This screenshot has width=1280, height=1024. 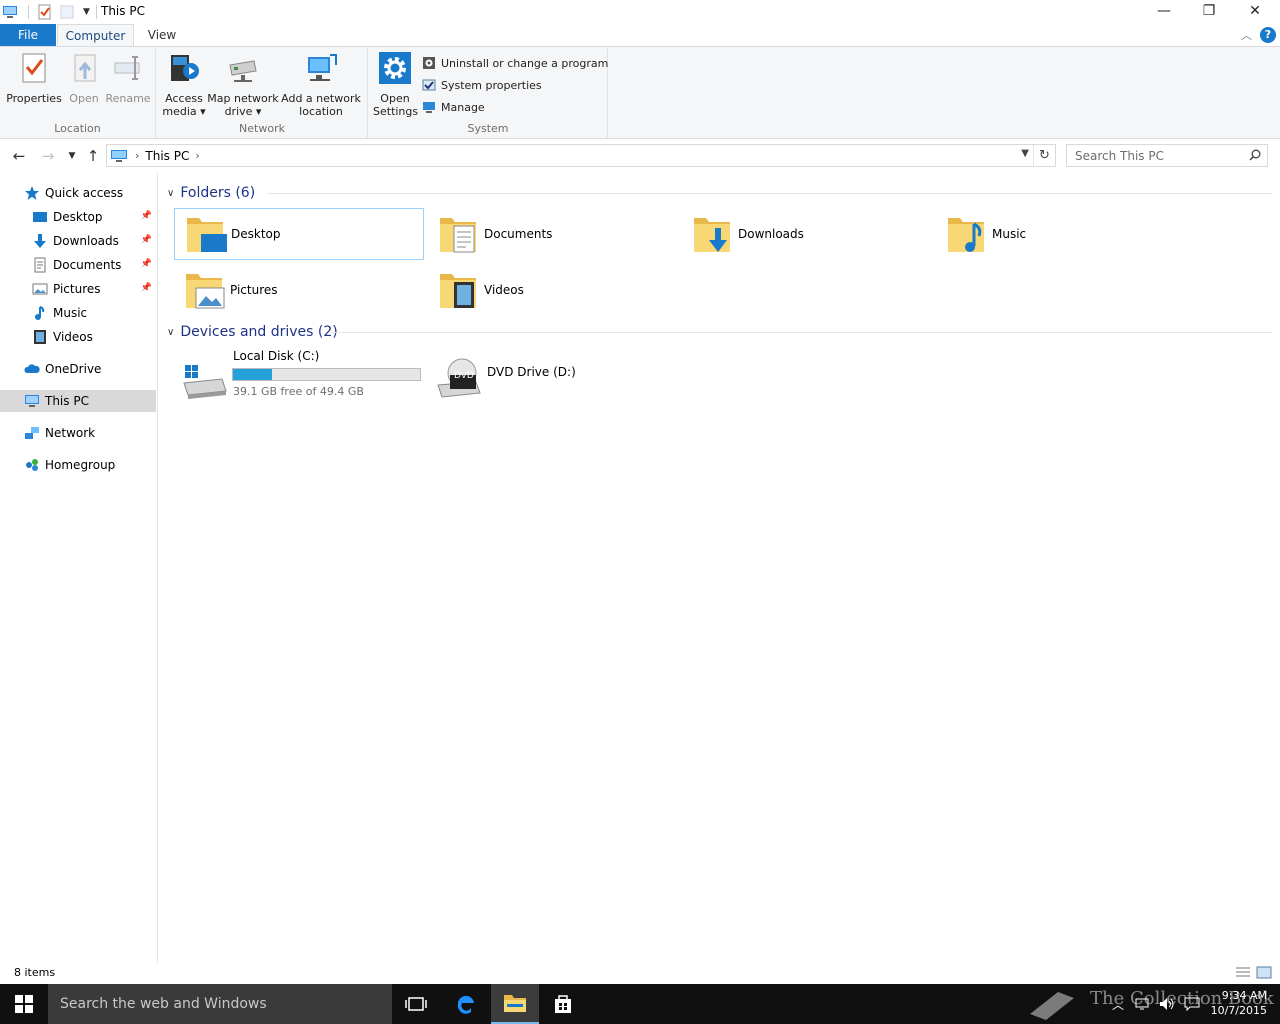 What do you see at coordinates (167, 156) in the screenshot?
I see `breadcrumb-this-pc: This PC` at bounding box center [167, 156].